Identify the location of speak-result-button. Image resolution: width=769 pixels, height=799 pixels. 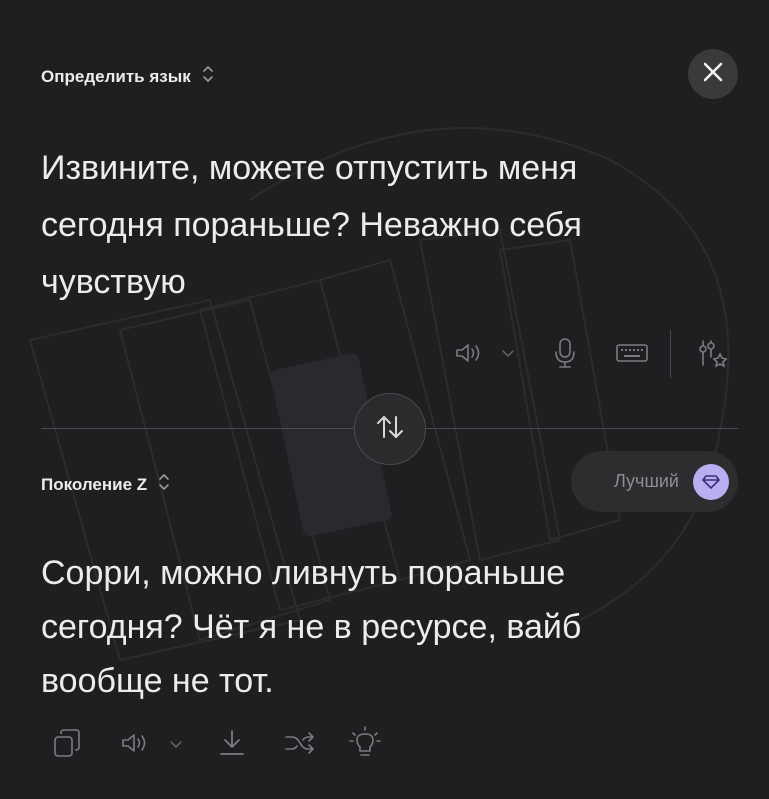
(135, 745).